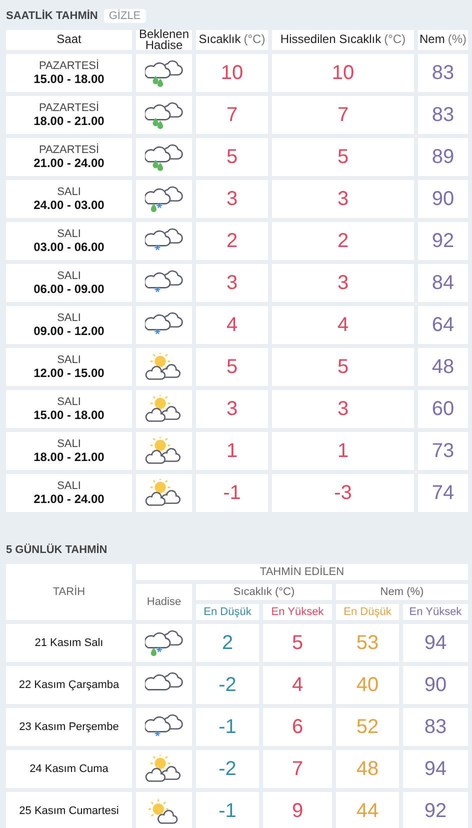 The image size is (472, 828). What do you see at coordinates (227, 769) in the screenshot?
I see `forecast-value: -2` at bounding box center [227, 769].